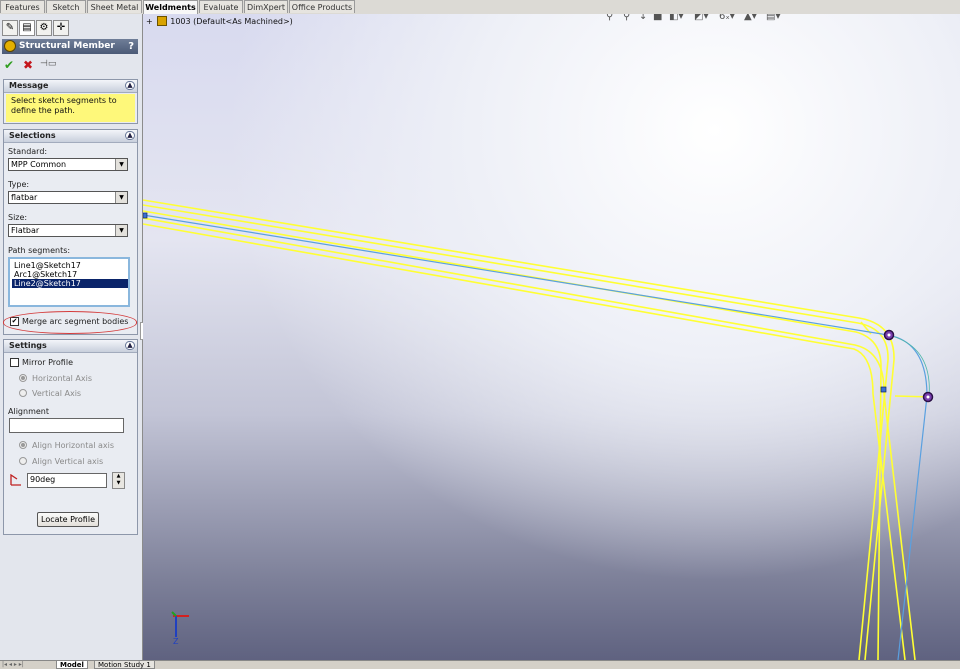  Describe the element at coordinates (73, 445) in the screenshot. I see `align-horizontal-label: Align Horizontal axis` at that location.